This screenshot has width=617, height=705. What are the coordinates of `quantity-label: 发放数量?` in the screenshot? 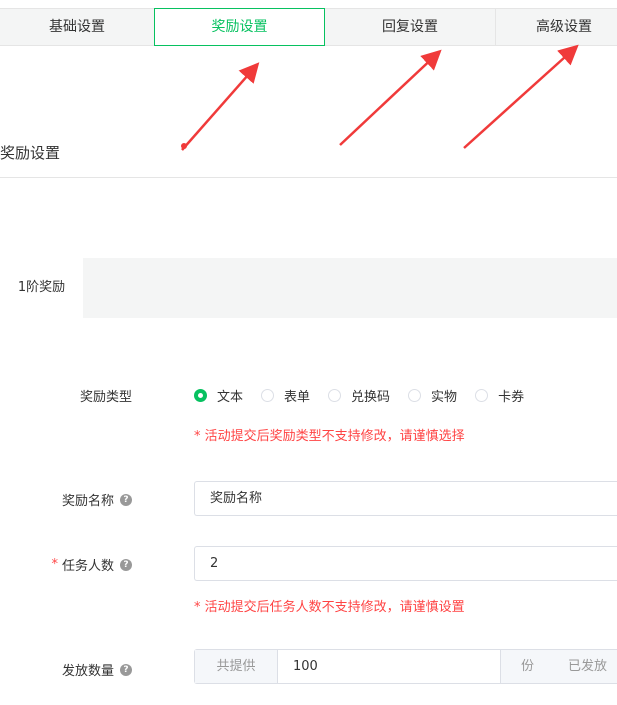 It's located at (97, 669).